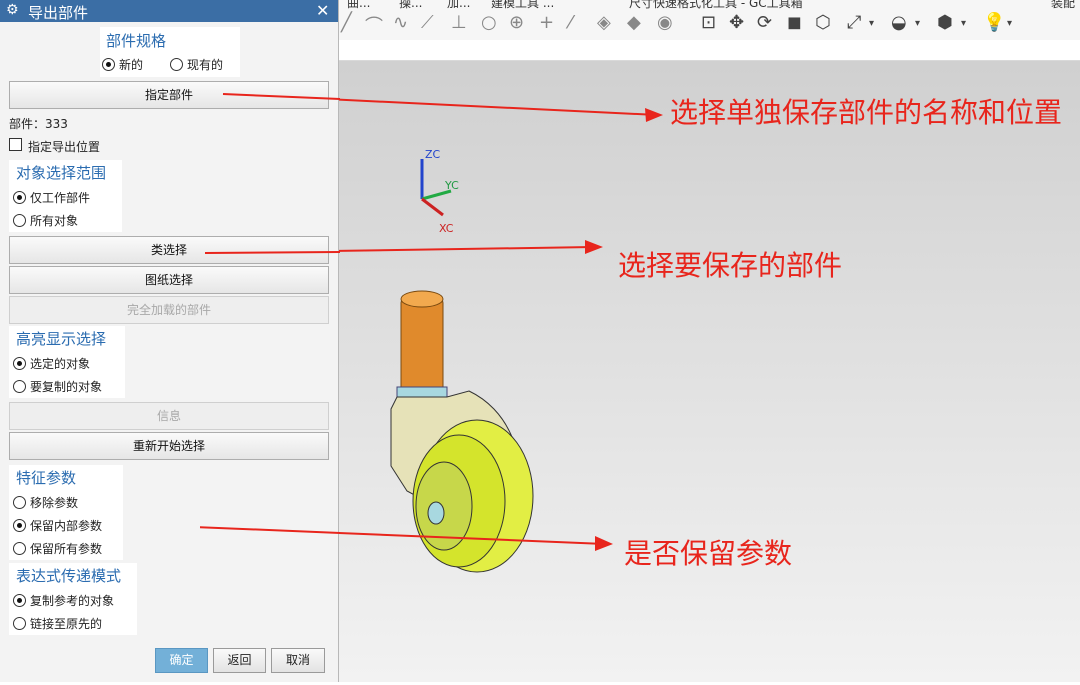 This screenshot has width=1080, height=685. What do you see at coordinates (730, 265) in the screenshot?
I see `annotation-select-part: 选择要保存的部件` at bounding box center [730, 265].